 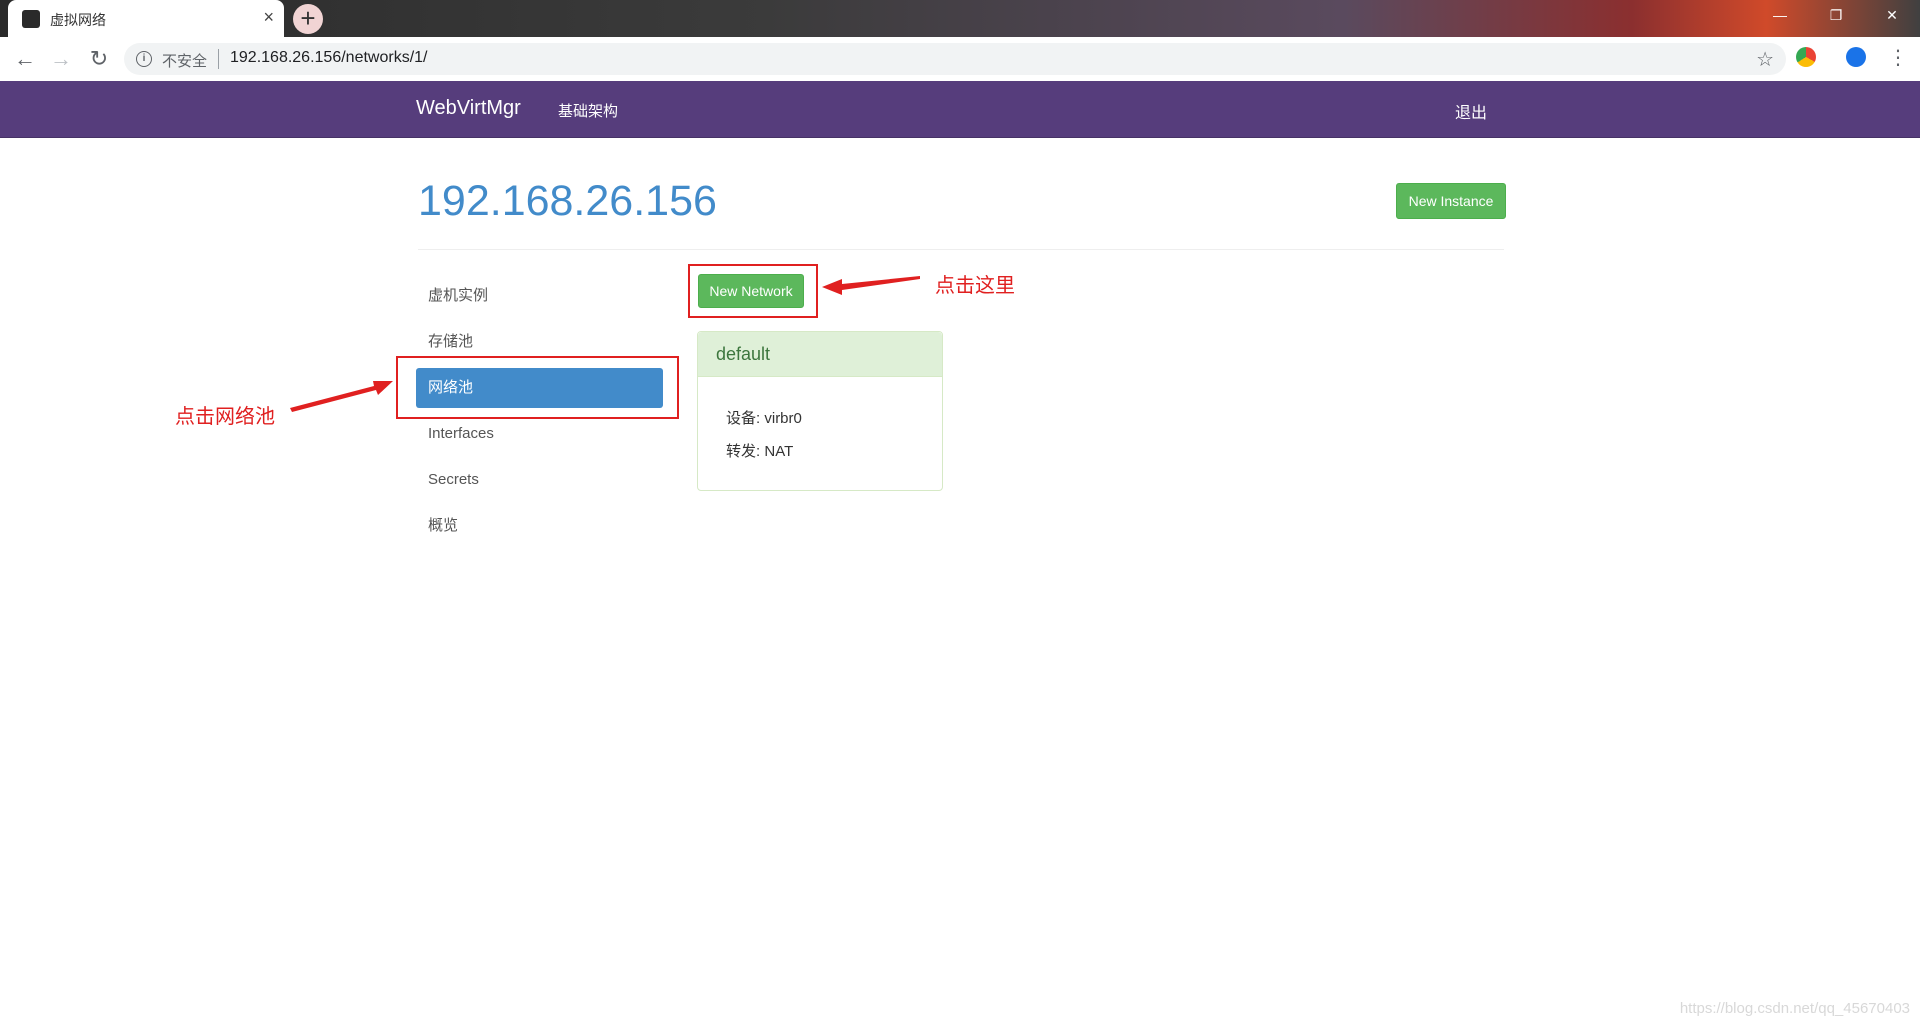 What do you see at coordinates (1471, 111) in the screenshot?
I see `logout-link: 退出` at bounding box center [1471, 111].